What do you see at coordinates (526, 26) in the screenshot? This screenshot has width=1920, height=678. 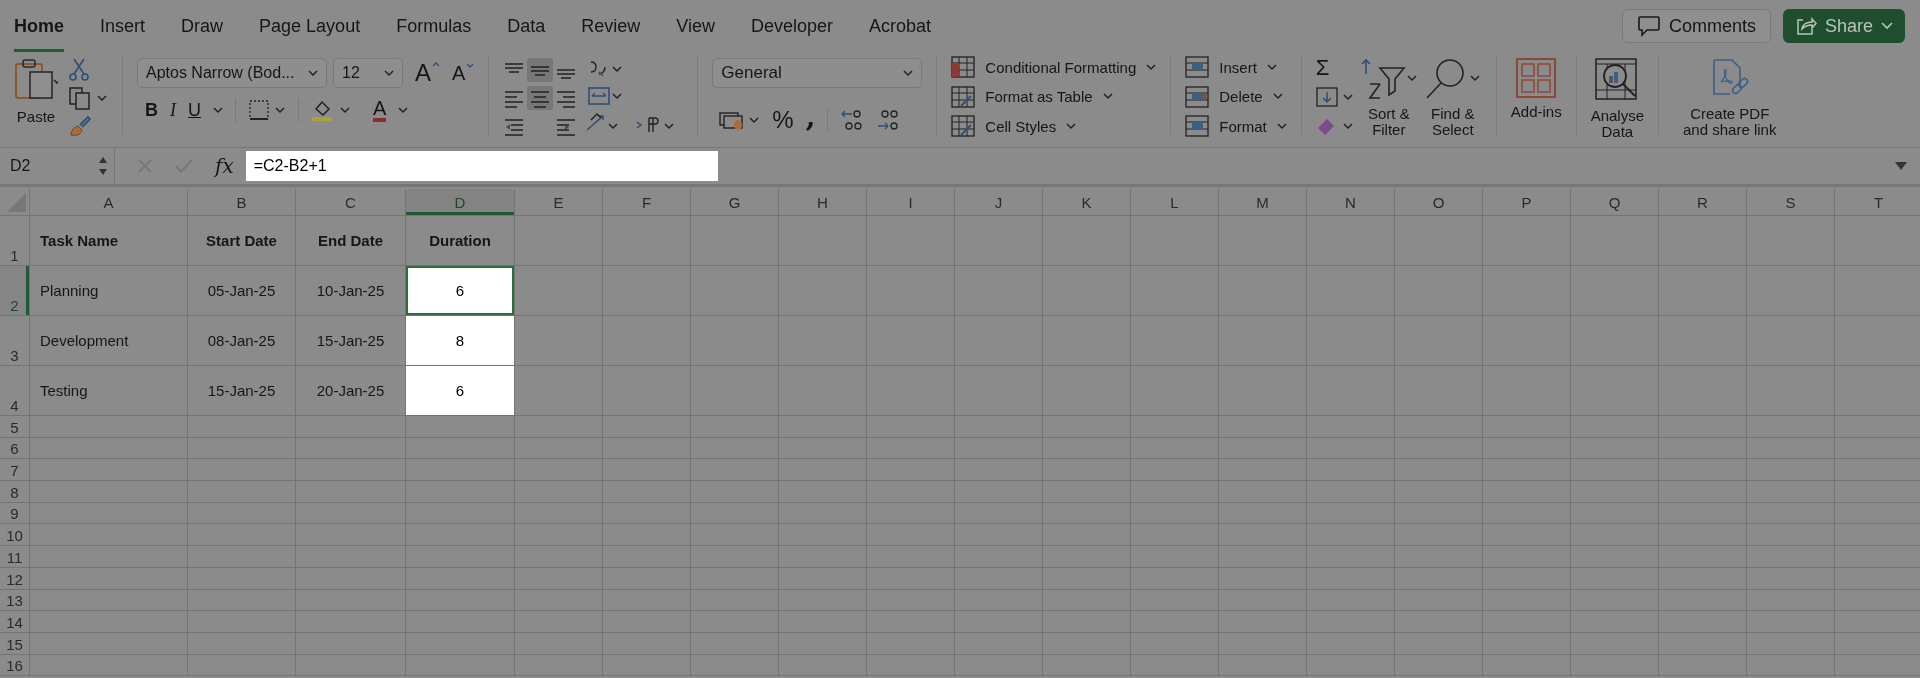 I see `ribbon-tab: Data` at bounding box center [526, 26].